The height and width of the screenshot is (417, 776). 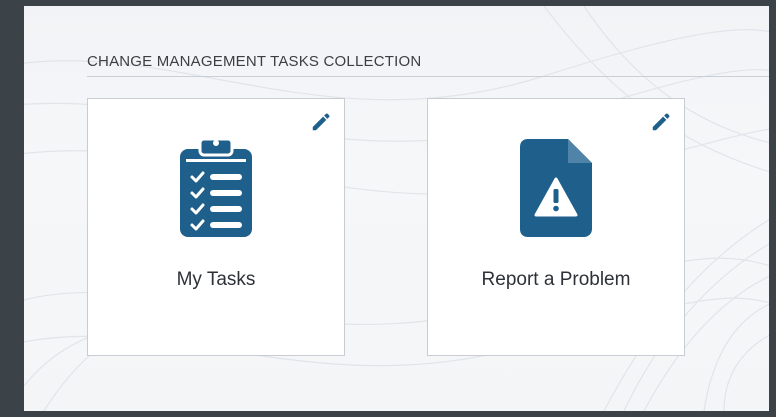 I want to click on section-title: CHANGE MANAGEMENT TASKS COLLECTION, so click(x=254, y=61).